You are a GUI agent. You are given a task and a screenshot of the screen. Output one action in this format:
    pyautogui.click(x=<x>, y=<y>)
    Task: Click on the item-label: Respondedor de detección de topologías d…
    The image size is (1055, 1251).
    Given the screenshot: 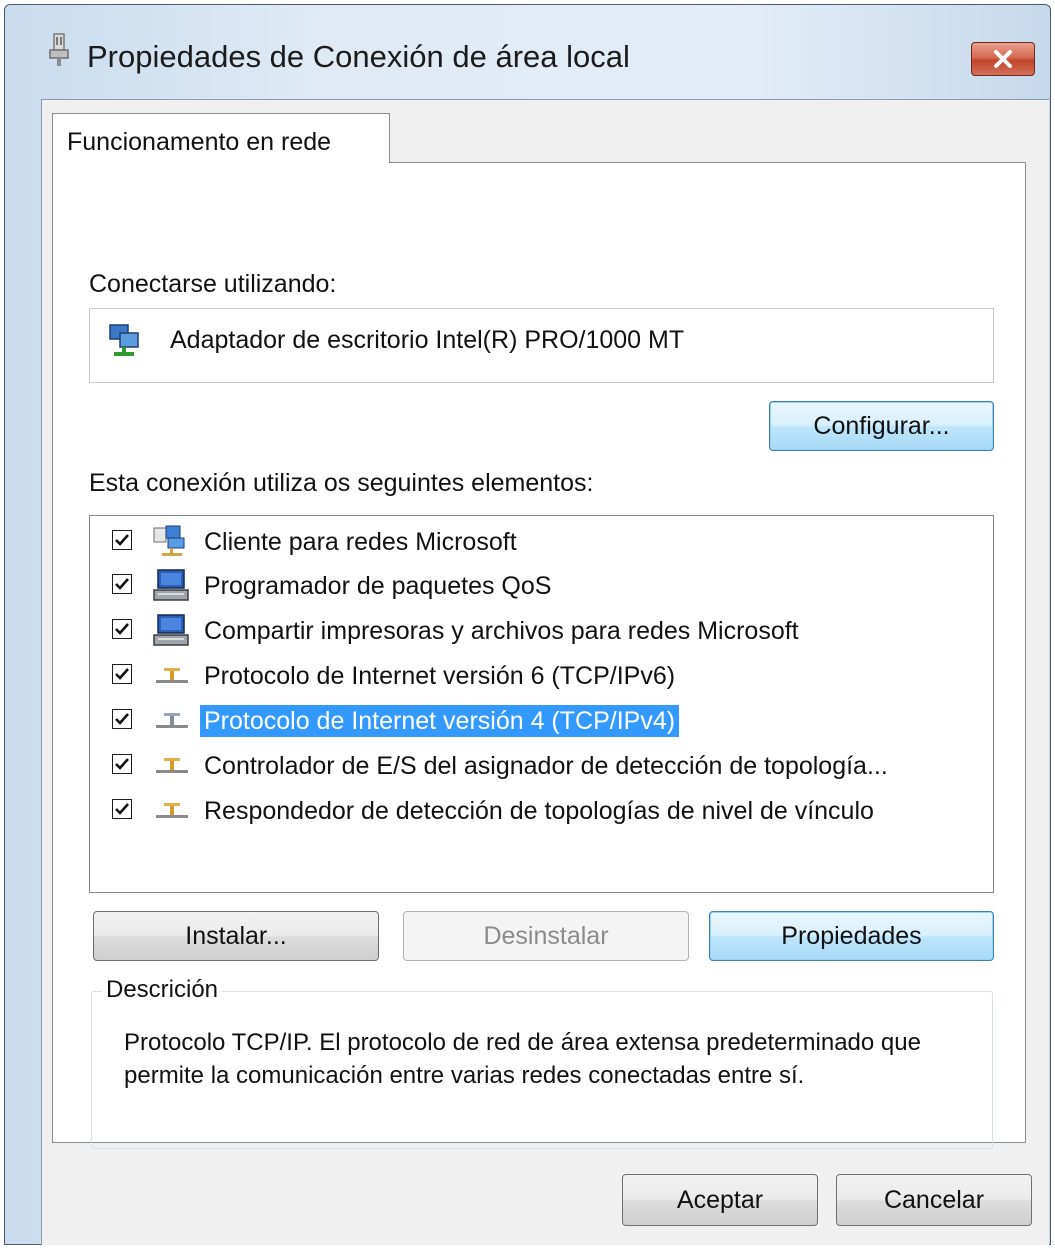 What is the action you would take?
    pyautogui.click(x=539, y=811)
    